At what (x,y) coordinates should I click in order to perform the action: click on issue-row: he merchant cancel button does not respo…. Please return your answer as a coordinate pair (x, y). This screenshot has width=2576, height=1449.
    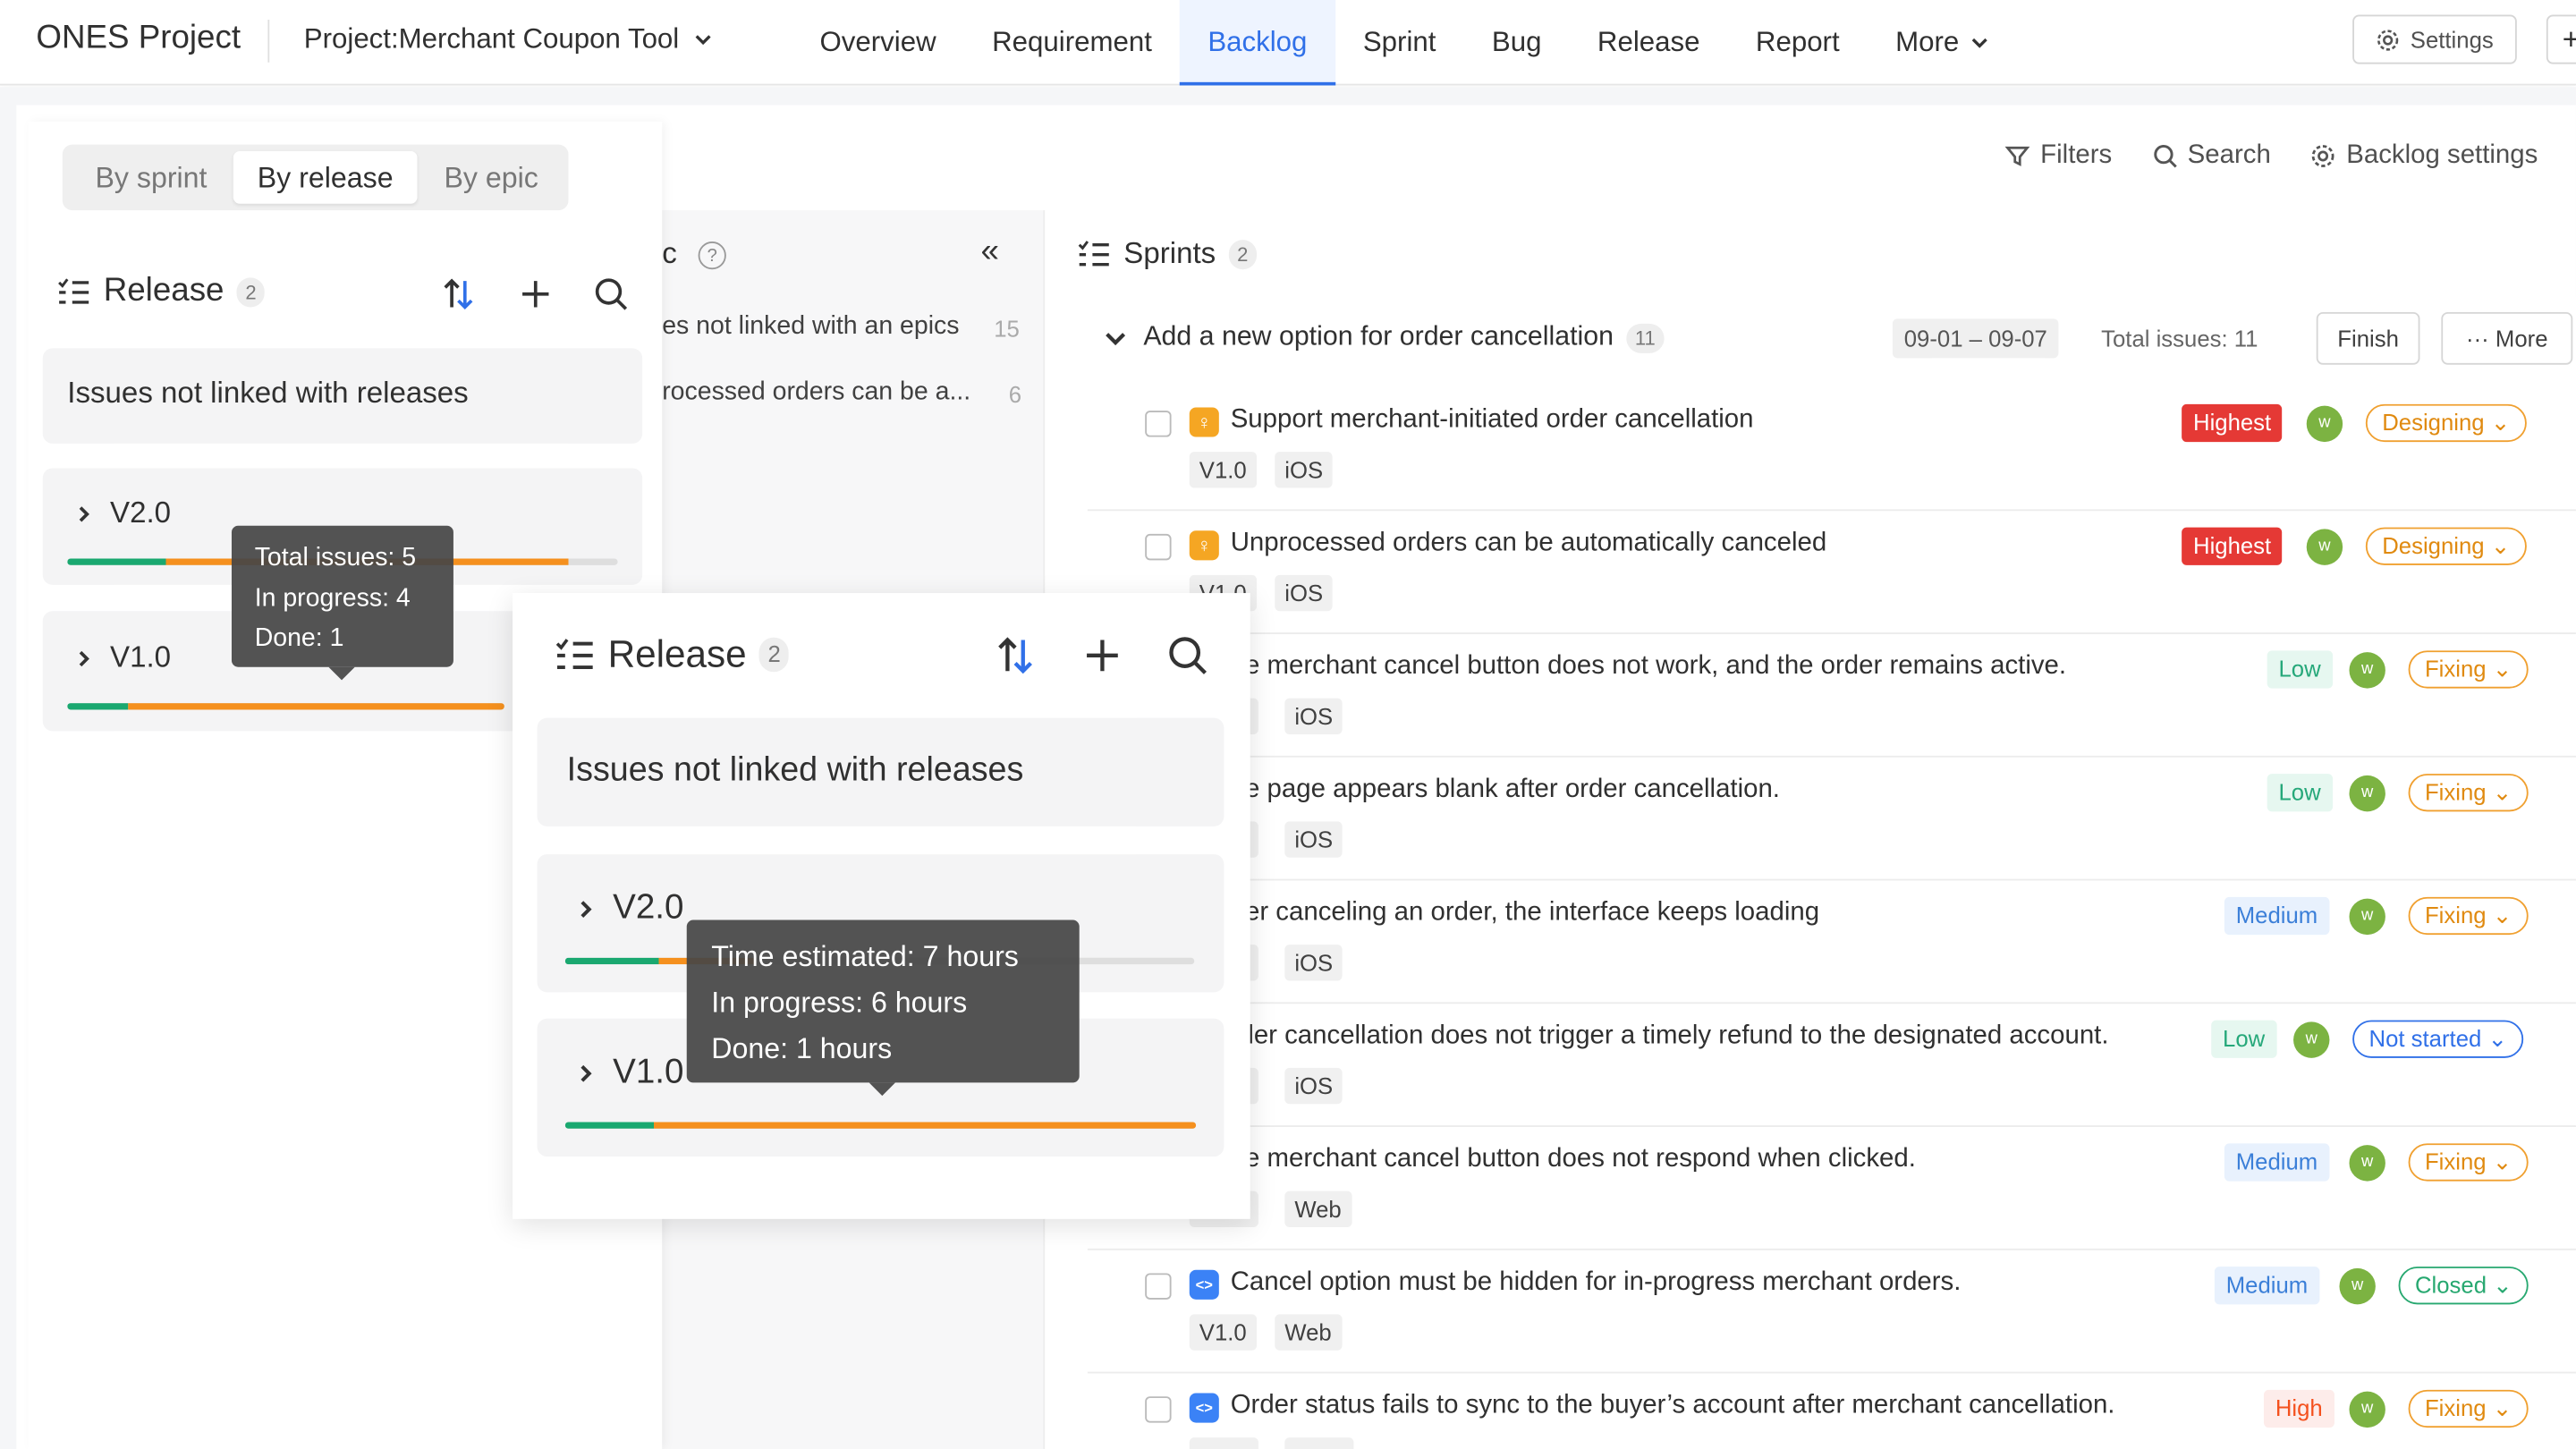
    Looking at the image, I should click on (1831, 1188).